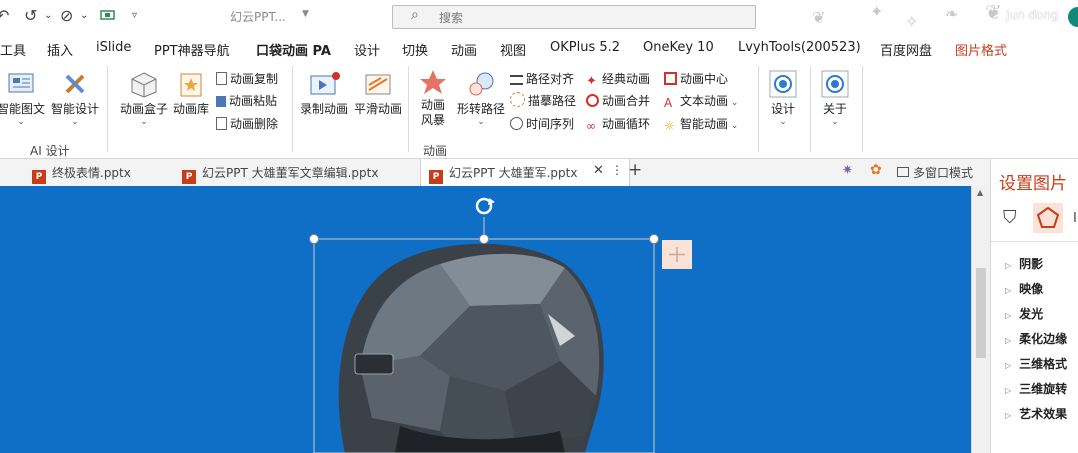 This screenshot has width=1078, height=453. Describe the element at coordinates (280, 174) in the screenshot. I see `doc-tab-2: P 幻云PPT 大雄董军文章编辑.pptx` at that location.